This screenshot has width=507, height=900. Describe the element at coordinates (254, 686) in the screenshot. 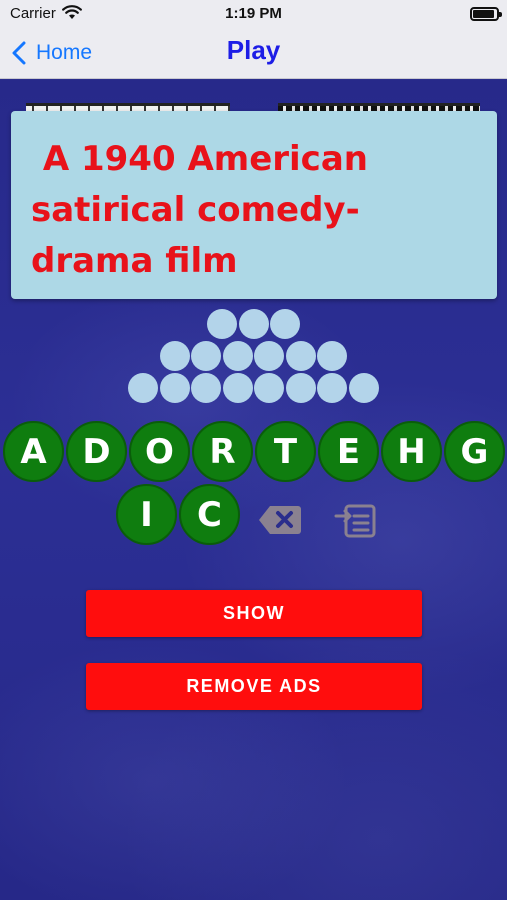

I see `remove-ads-button: REMOVE ADS` at that location.